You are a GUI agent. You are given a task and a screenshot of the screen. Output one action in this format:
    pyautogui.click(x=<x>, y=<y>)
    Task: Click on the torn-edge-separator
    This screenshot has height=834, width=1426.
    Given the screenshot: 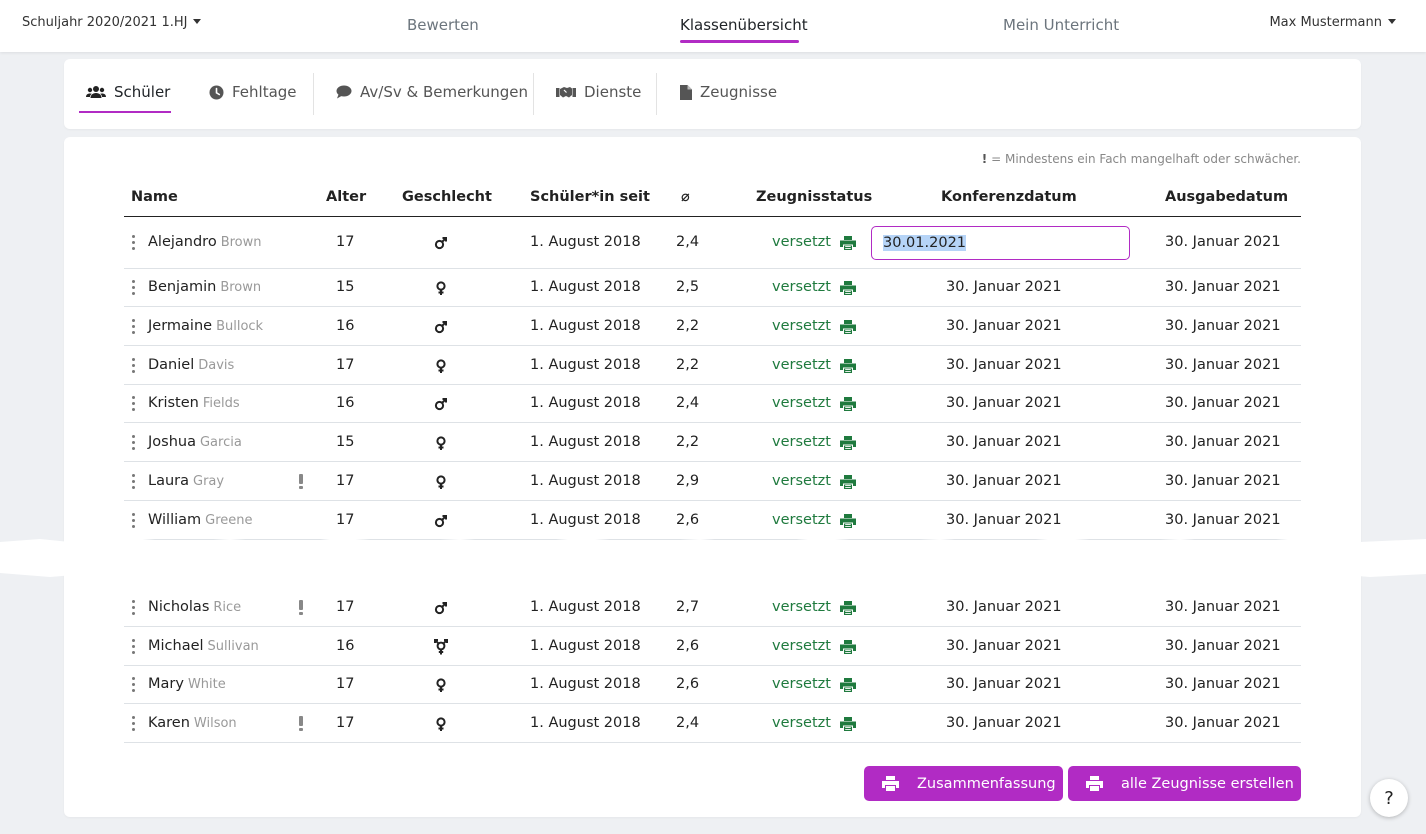 What is the action you would take?
    pyautogui.click(x=713, y=557)
    